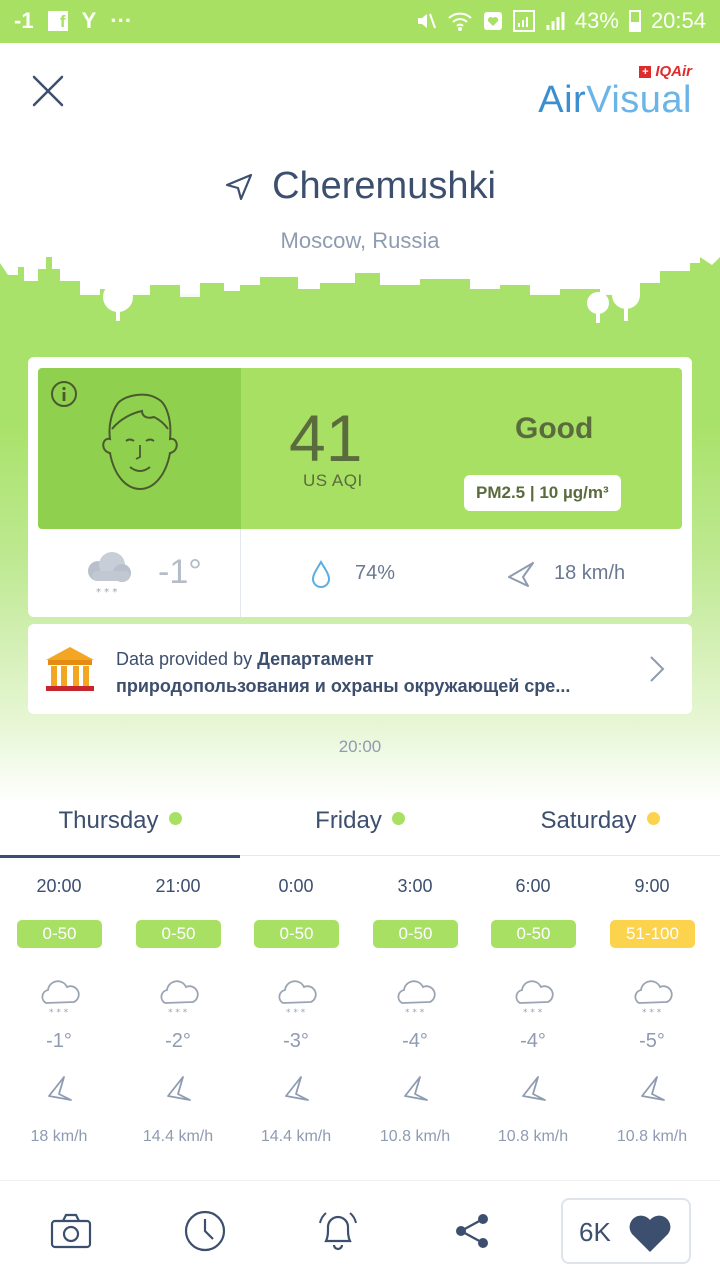 The width and height of the screenshot is (720, 1280). Describe the element at coordinates (415, 886) in the screenshot. I see `forecast-time: 3:00` at that location.